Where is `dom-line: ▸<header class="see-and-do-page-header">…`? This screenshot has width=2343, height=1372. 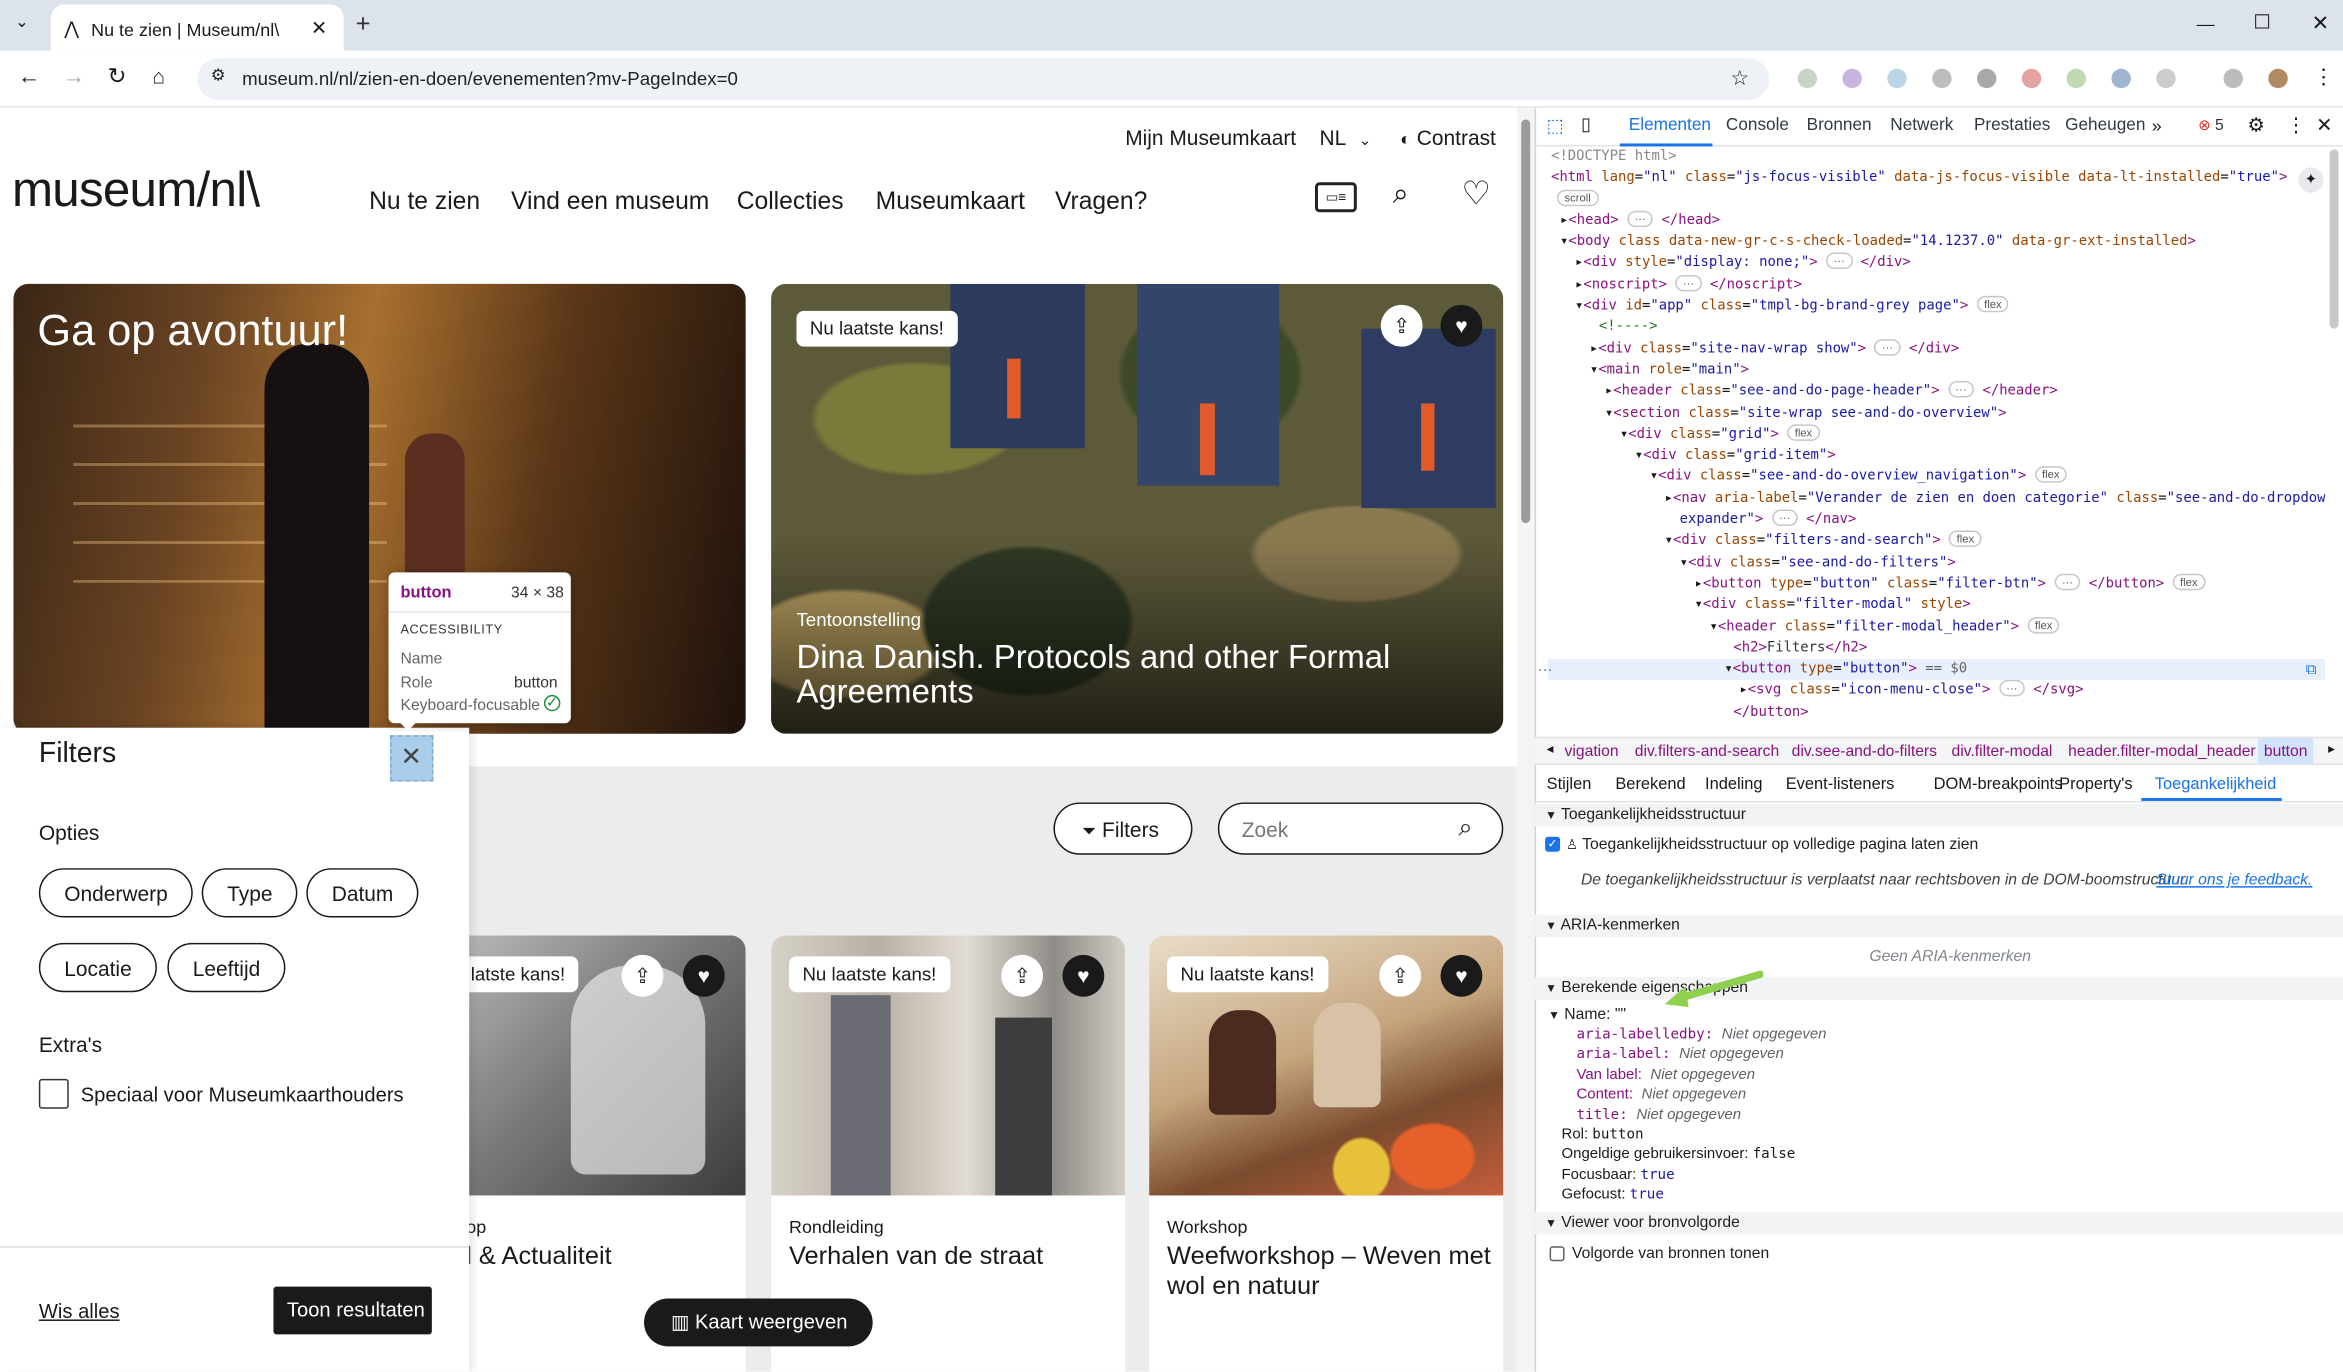 dom-line: ▸<header class="see-and-do-page-header">… is located at coordinates (1936, 391).